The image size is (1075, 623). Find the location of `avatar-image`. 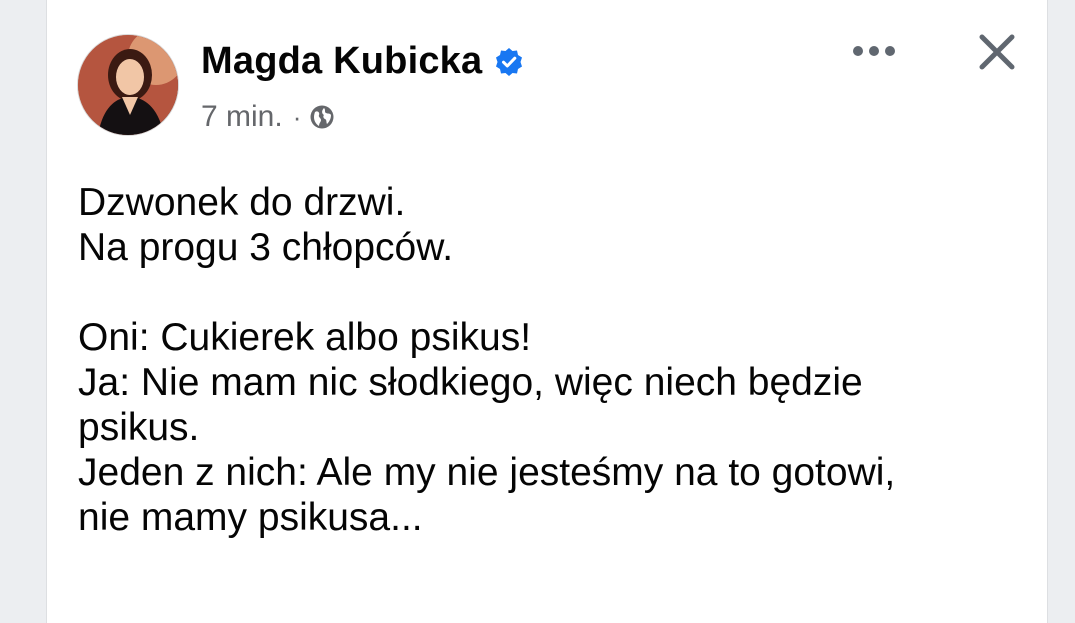

avatar-image is located at coordinates (128, 85).